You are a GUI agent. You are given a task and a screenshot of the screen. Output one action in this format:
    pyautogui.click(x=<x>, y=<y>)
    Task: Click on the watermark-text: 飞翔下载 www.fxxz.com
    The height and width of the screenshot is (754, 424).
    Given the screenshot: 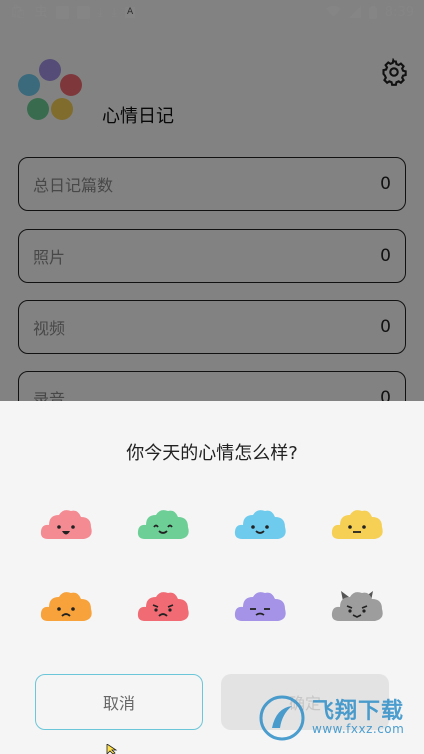 What is the action you would take?
    pyautogui.click(x=358, y=718)
    